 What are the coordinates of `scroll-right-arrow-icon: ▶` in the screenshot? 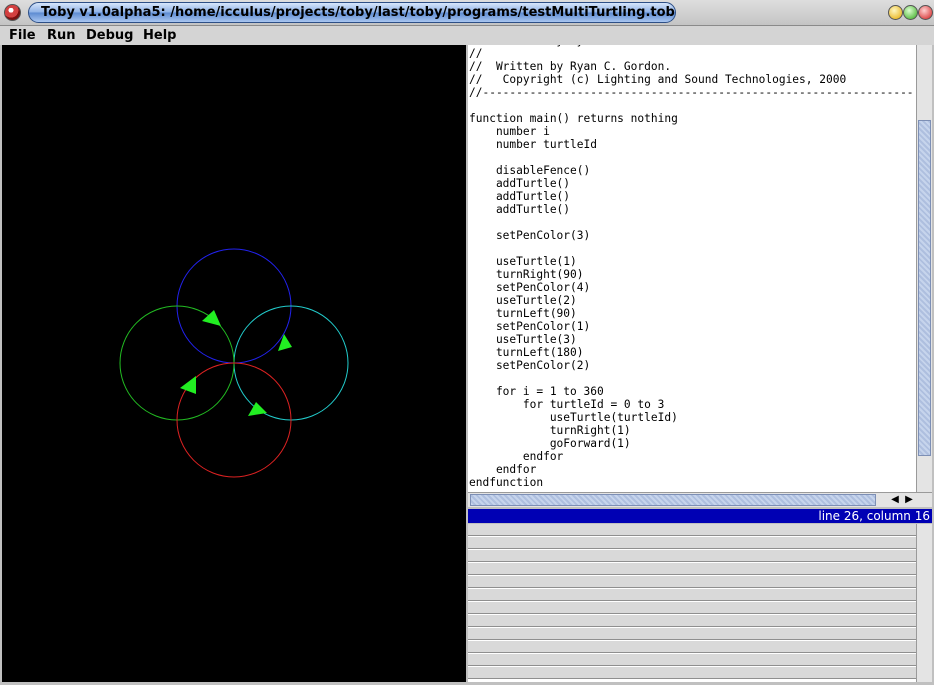 It's located at (909, 499).